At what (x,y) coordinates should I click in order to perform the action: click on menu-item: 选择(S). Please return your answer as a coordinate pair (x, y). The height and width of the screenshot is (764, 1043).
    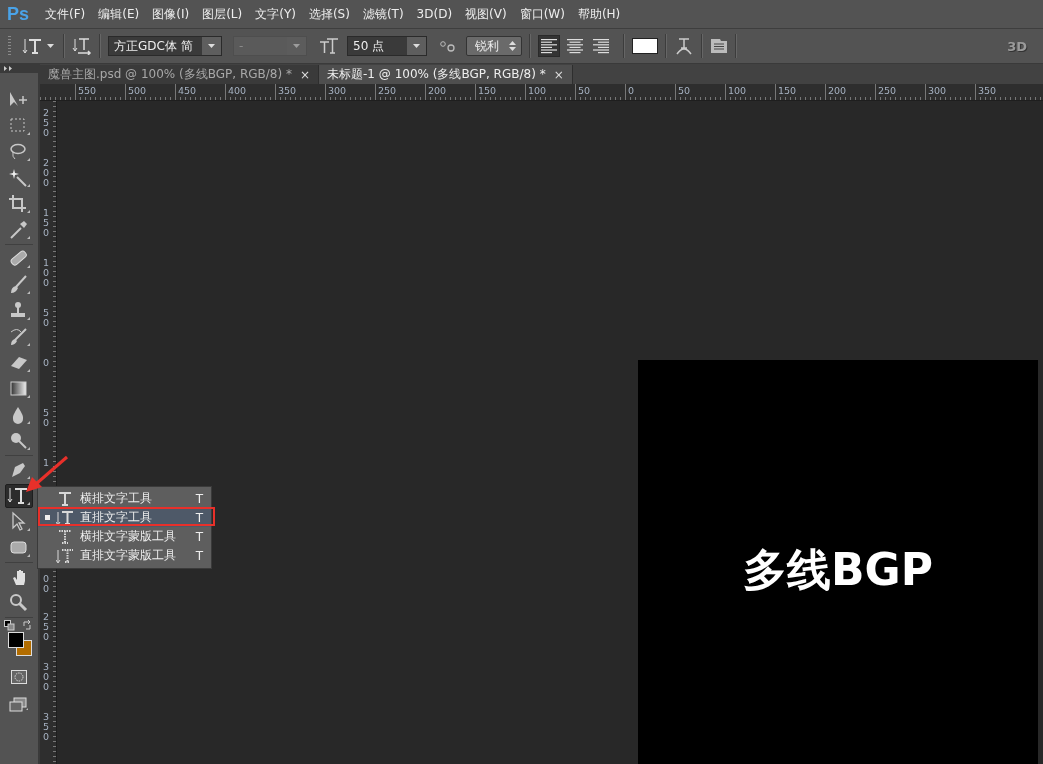
    Looking at the image, I should click on (329, 14).